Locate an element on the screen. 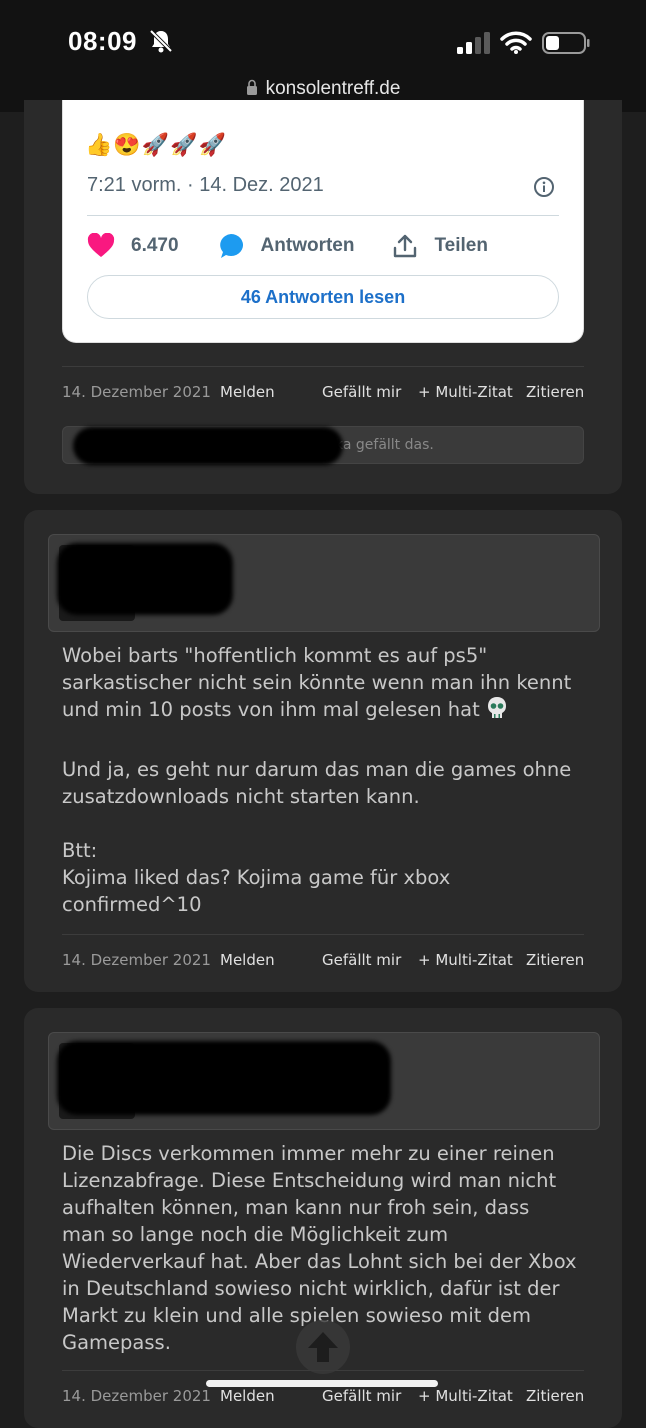  home-indicator is located at coordinates (322, 1383).